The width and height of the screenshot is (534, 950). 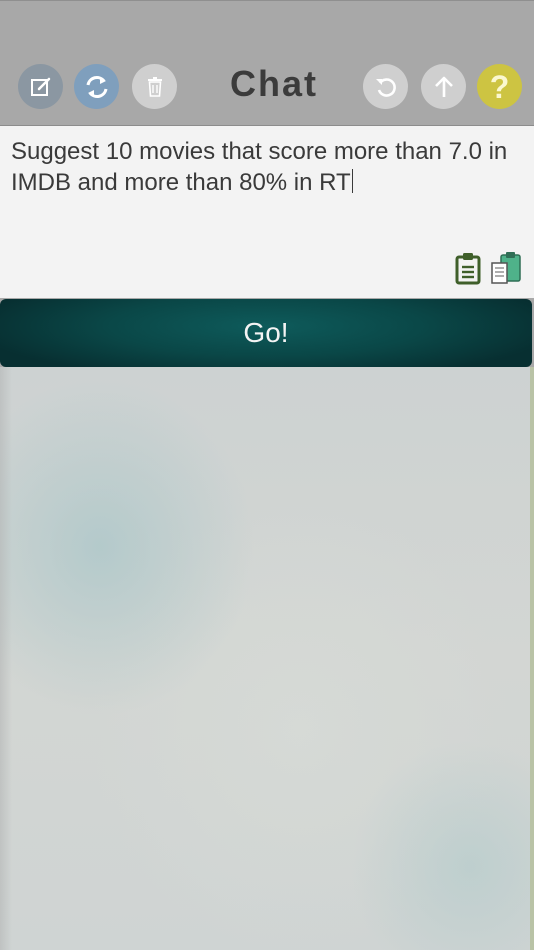 I want to click on clipboard-paste-icon, so click(x=506, y=268).